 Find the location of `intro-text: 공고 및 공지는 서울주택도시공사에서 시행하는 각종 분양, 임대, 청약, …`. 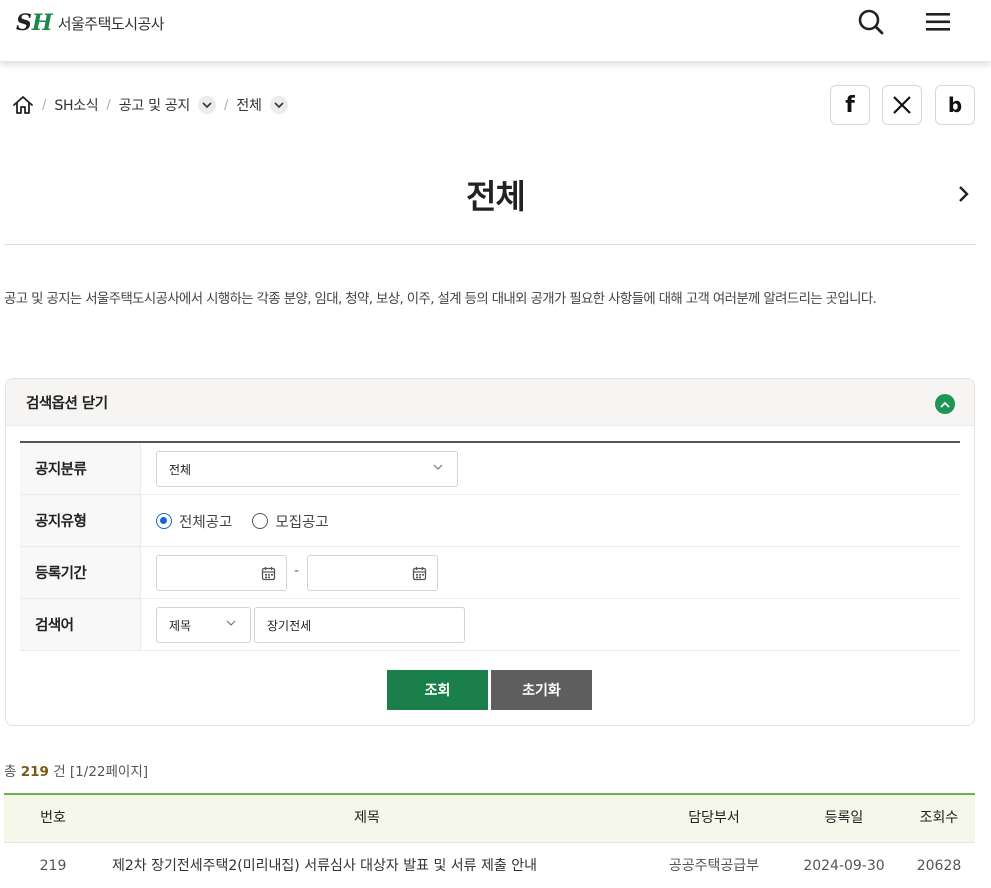

intro-text: 공고 및 공지는 서울주택도시공사에서 시행하는 각종 분양, 임대, 청약, … is located at coordinates (440, 299).